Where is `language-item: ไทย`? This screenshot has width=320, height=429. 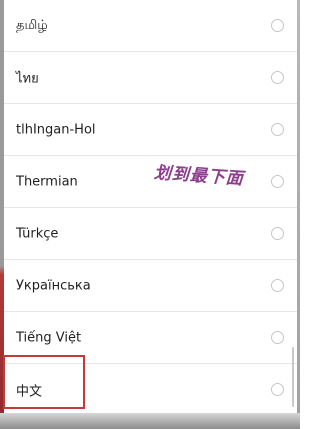 language-item: ไทย is located at coordinates (150, 78).